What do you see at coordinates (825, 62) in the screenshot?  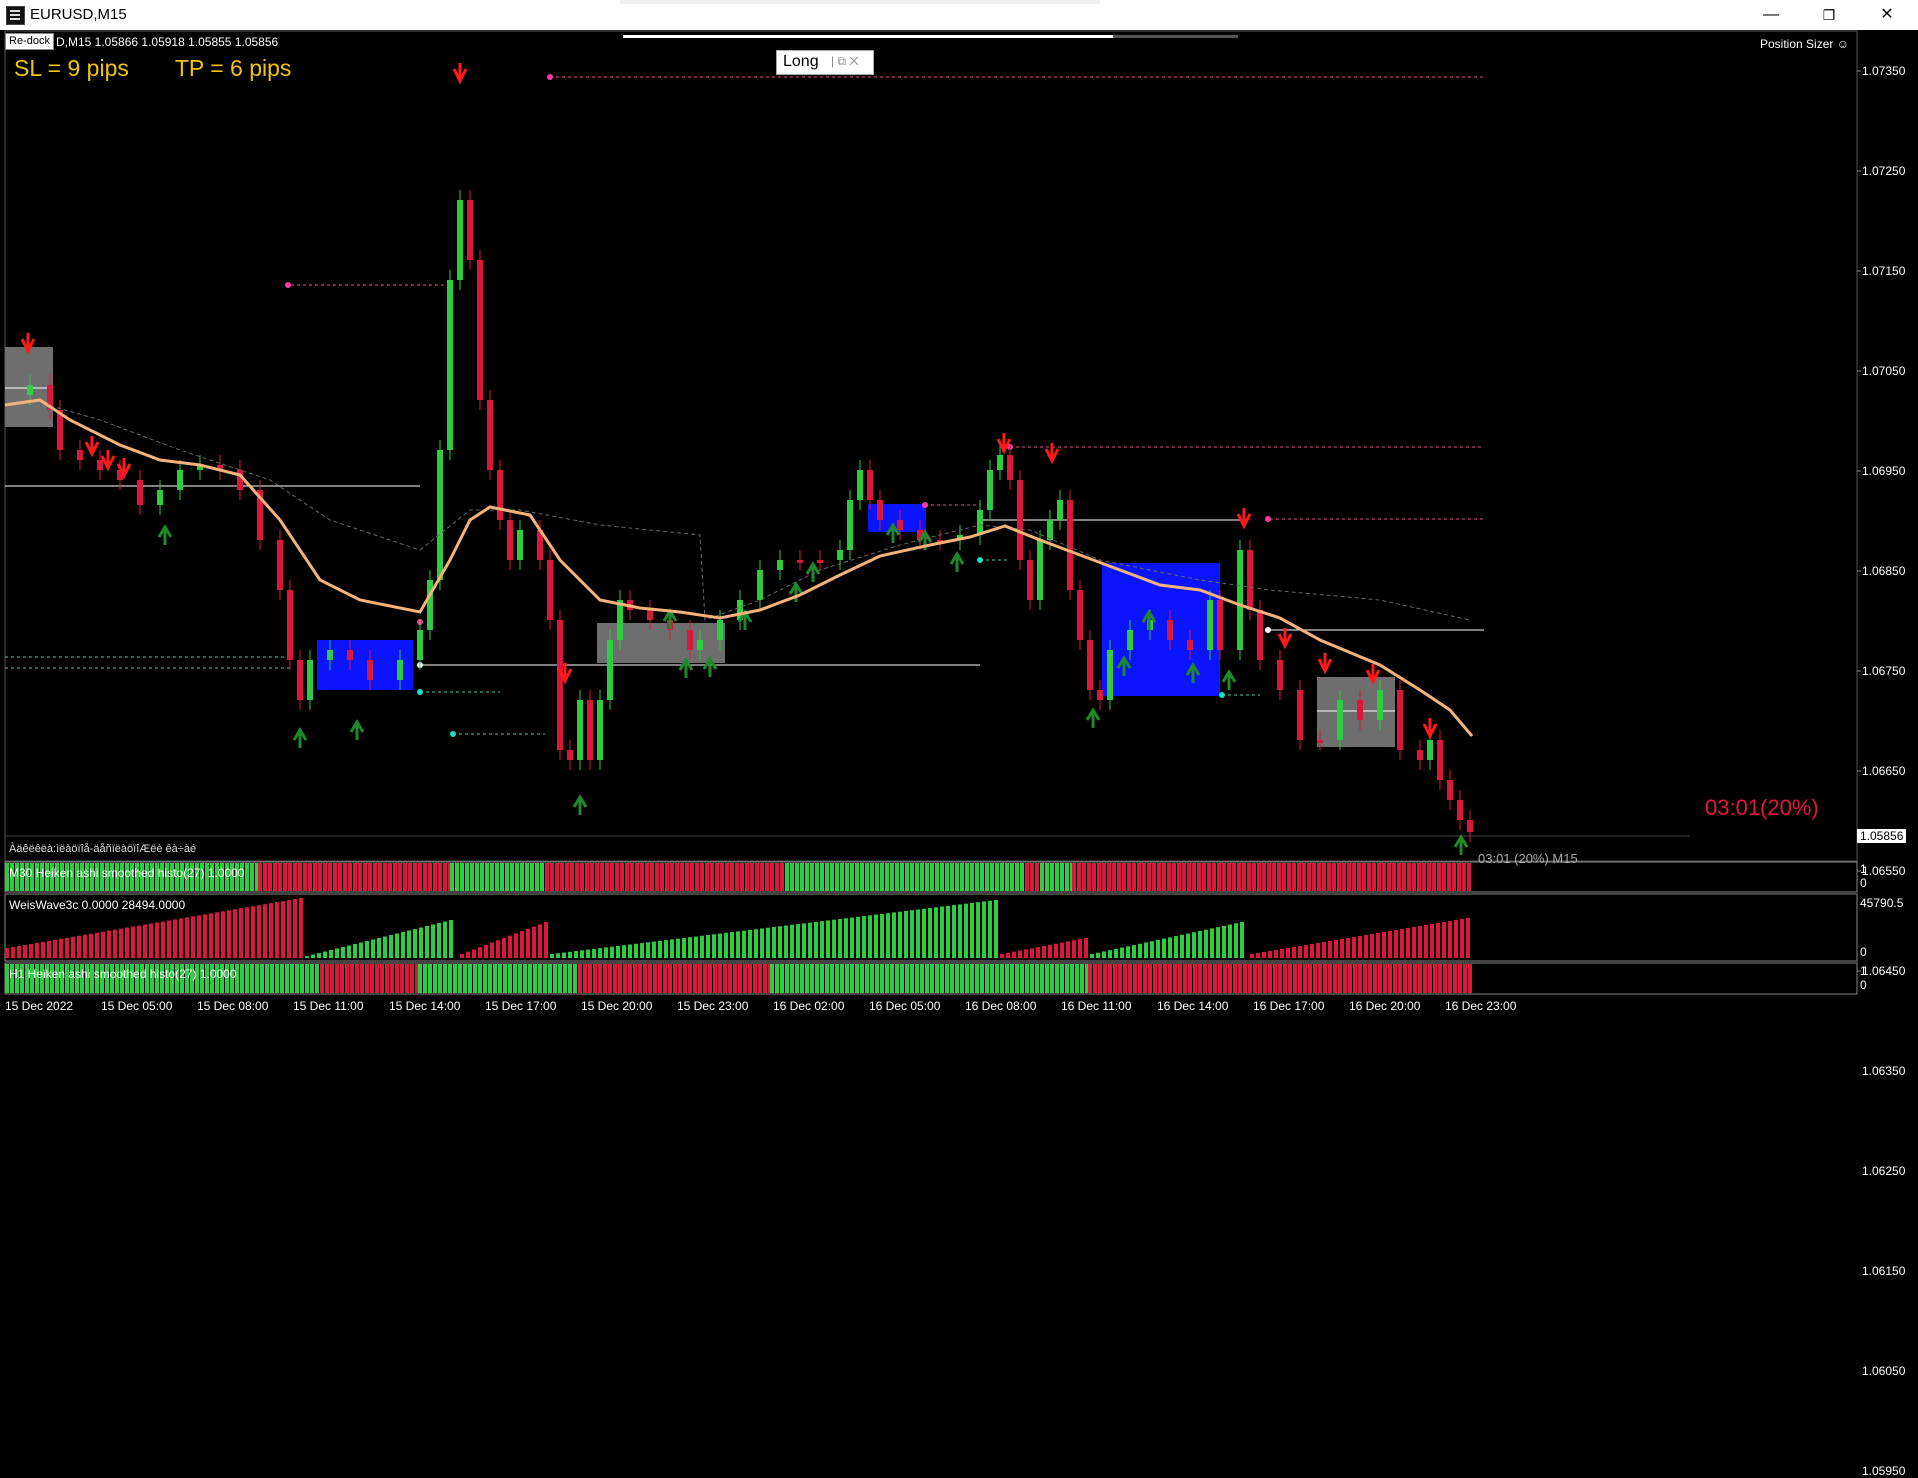 I see `long-panel: Long | ⧉ ✕` at bounding box center [825, 62].